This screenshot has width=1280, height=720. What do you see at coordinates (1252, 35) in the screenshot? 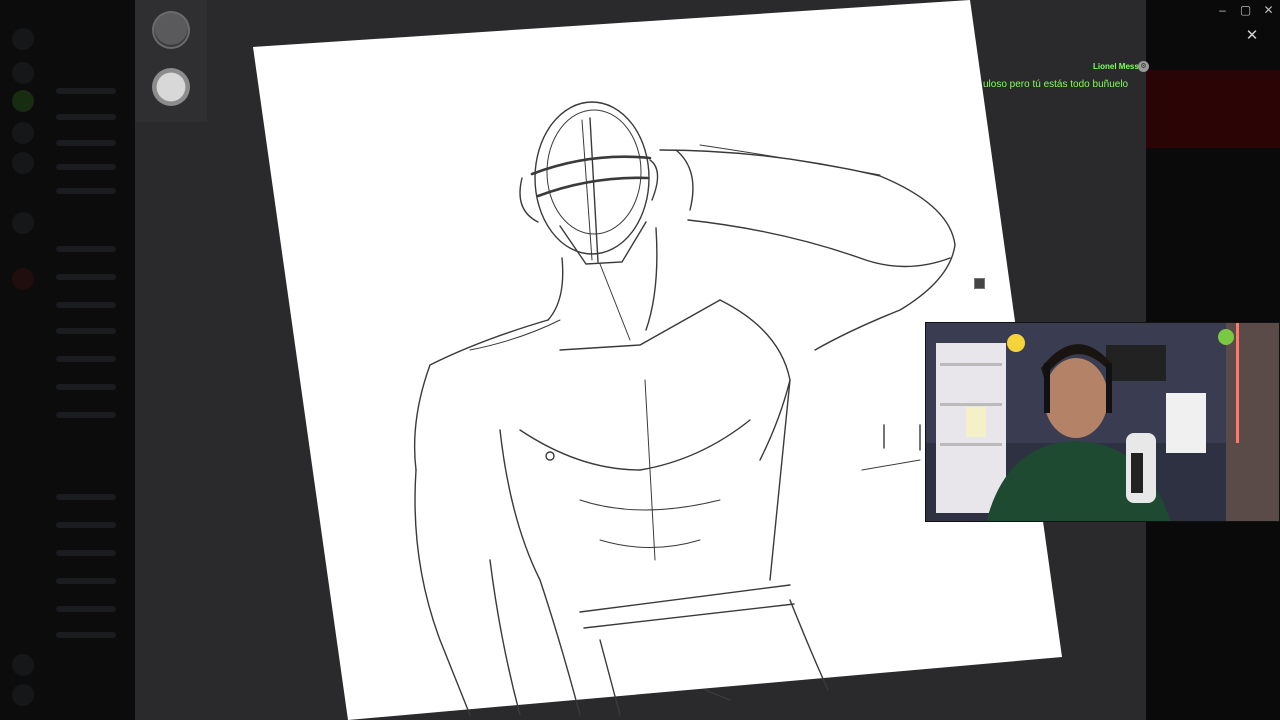
I see `overlay-close-button: ✕` at bounding box center [1252, 35].